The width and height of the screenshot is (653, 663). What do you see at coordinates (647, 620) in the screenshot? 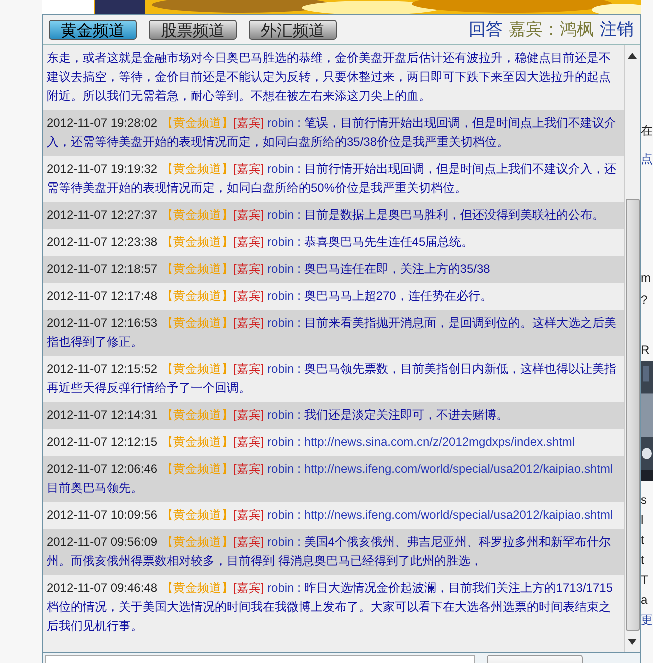
I see `cut-text: 更` at bounding box center [647, 620].